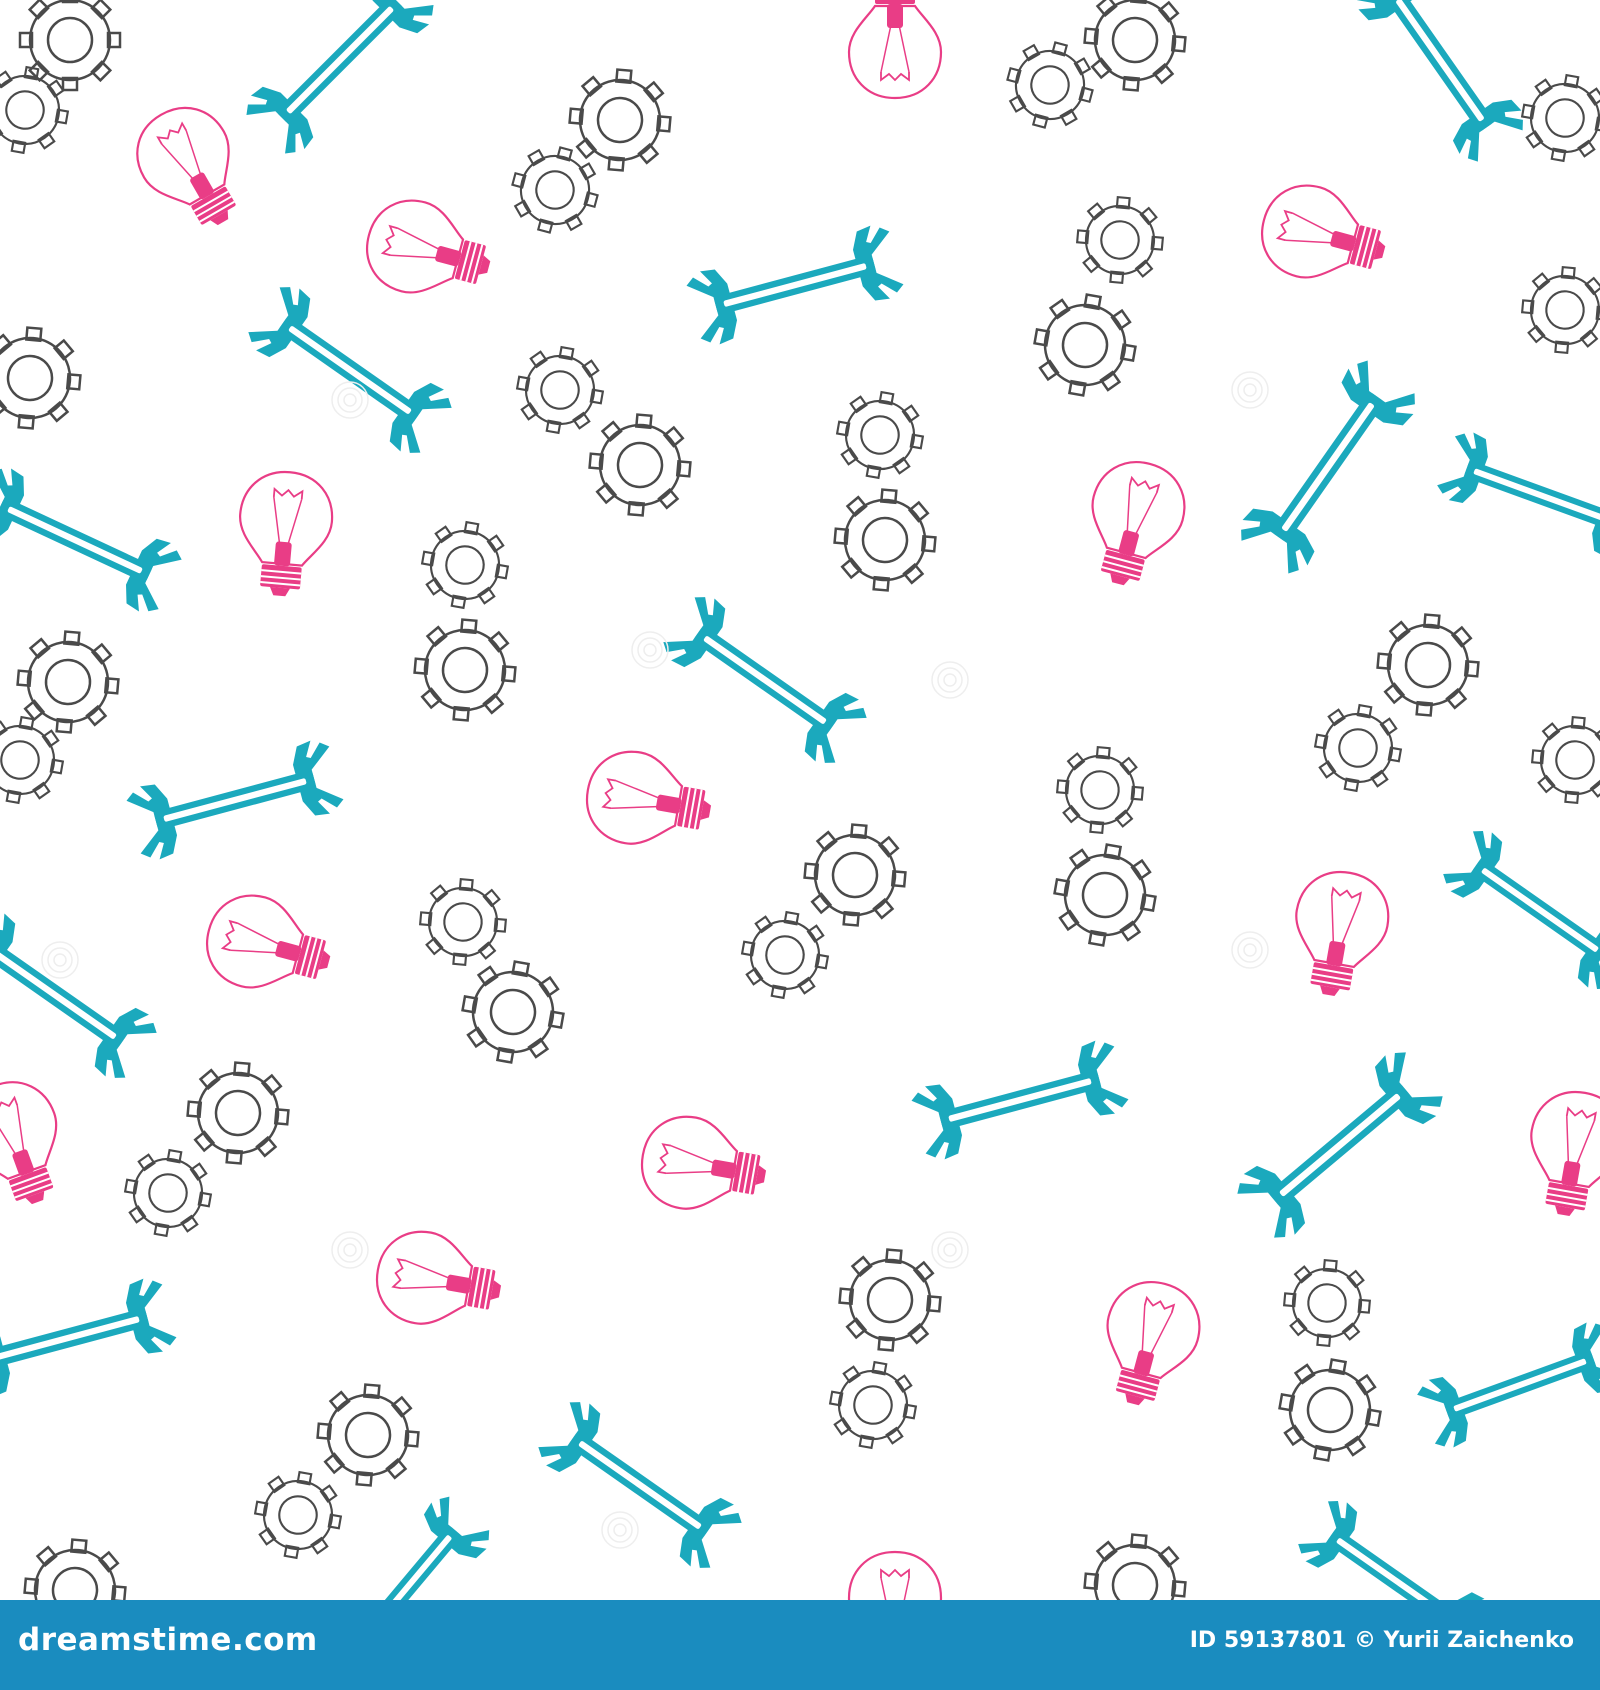 This screenshot has width=1600, height=1690. Describe the element at coordinates (1463, 1640) in the screenshot. I see `image-author: © Yurii Zaichenko` at that location.